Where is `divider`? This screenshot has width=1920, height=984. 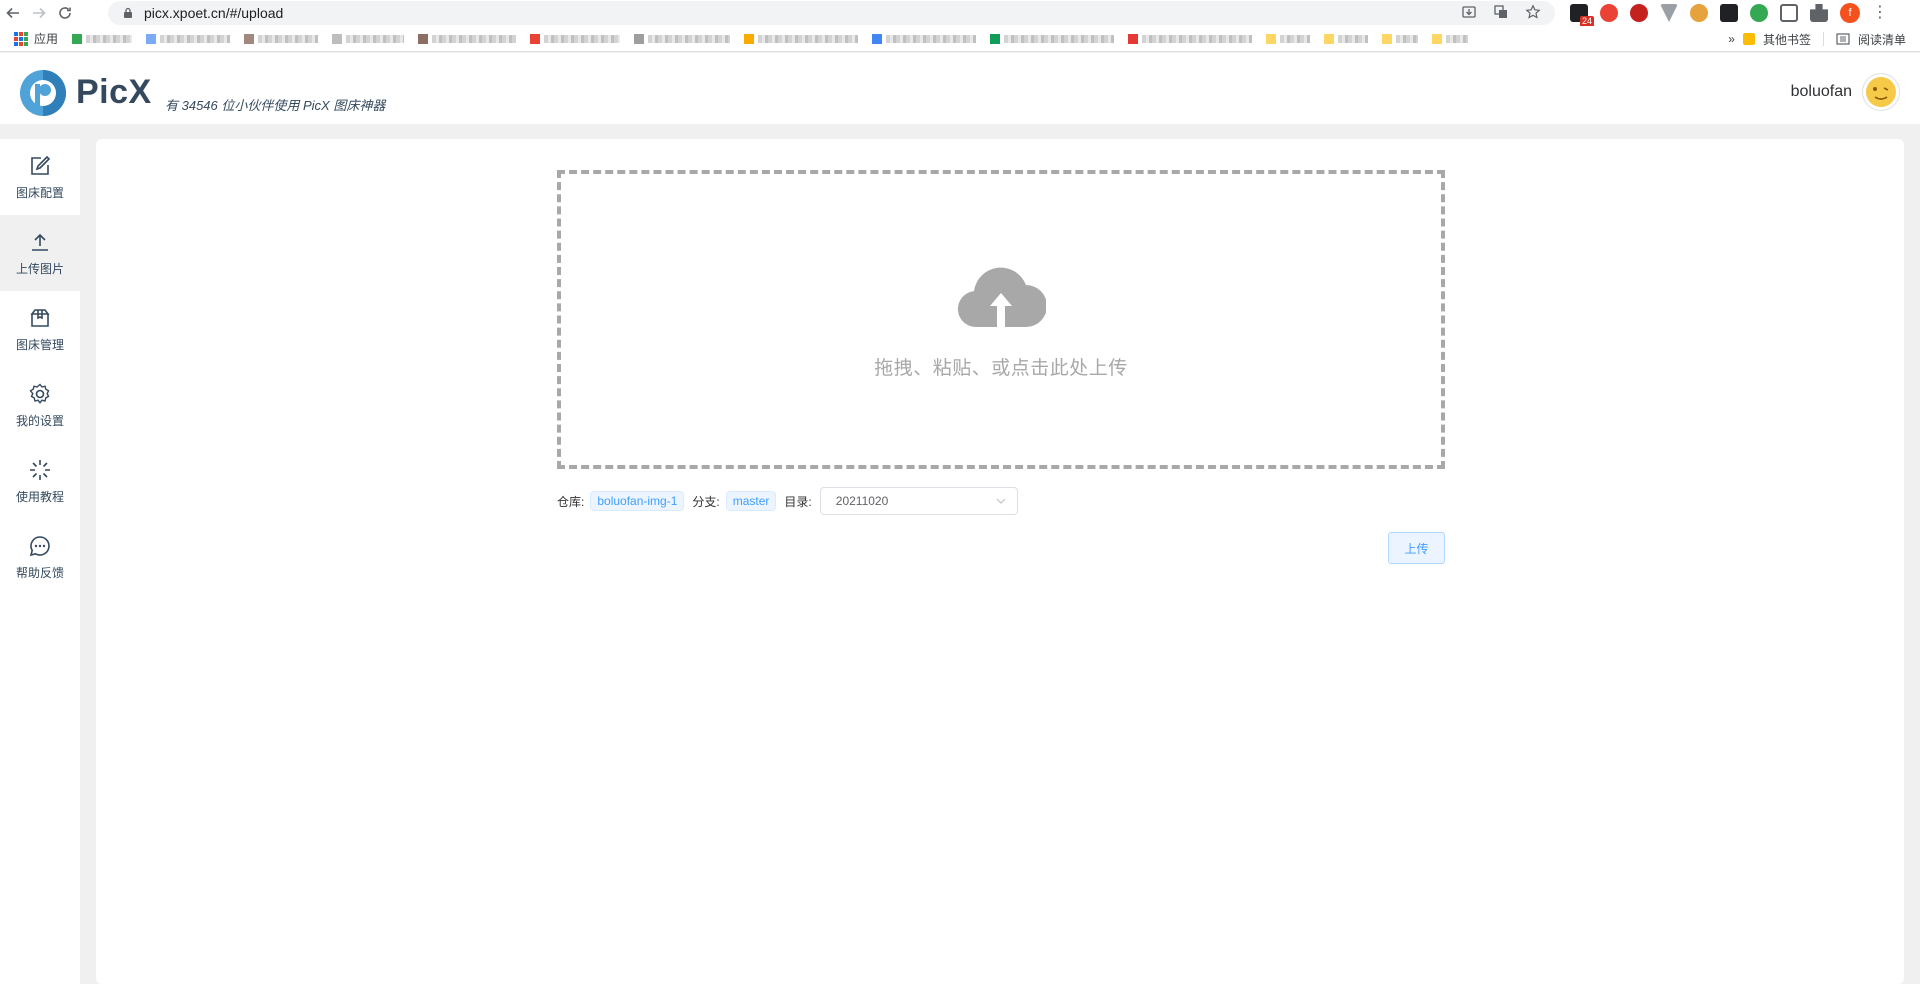 divider is located at coordinates (1823, 39).